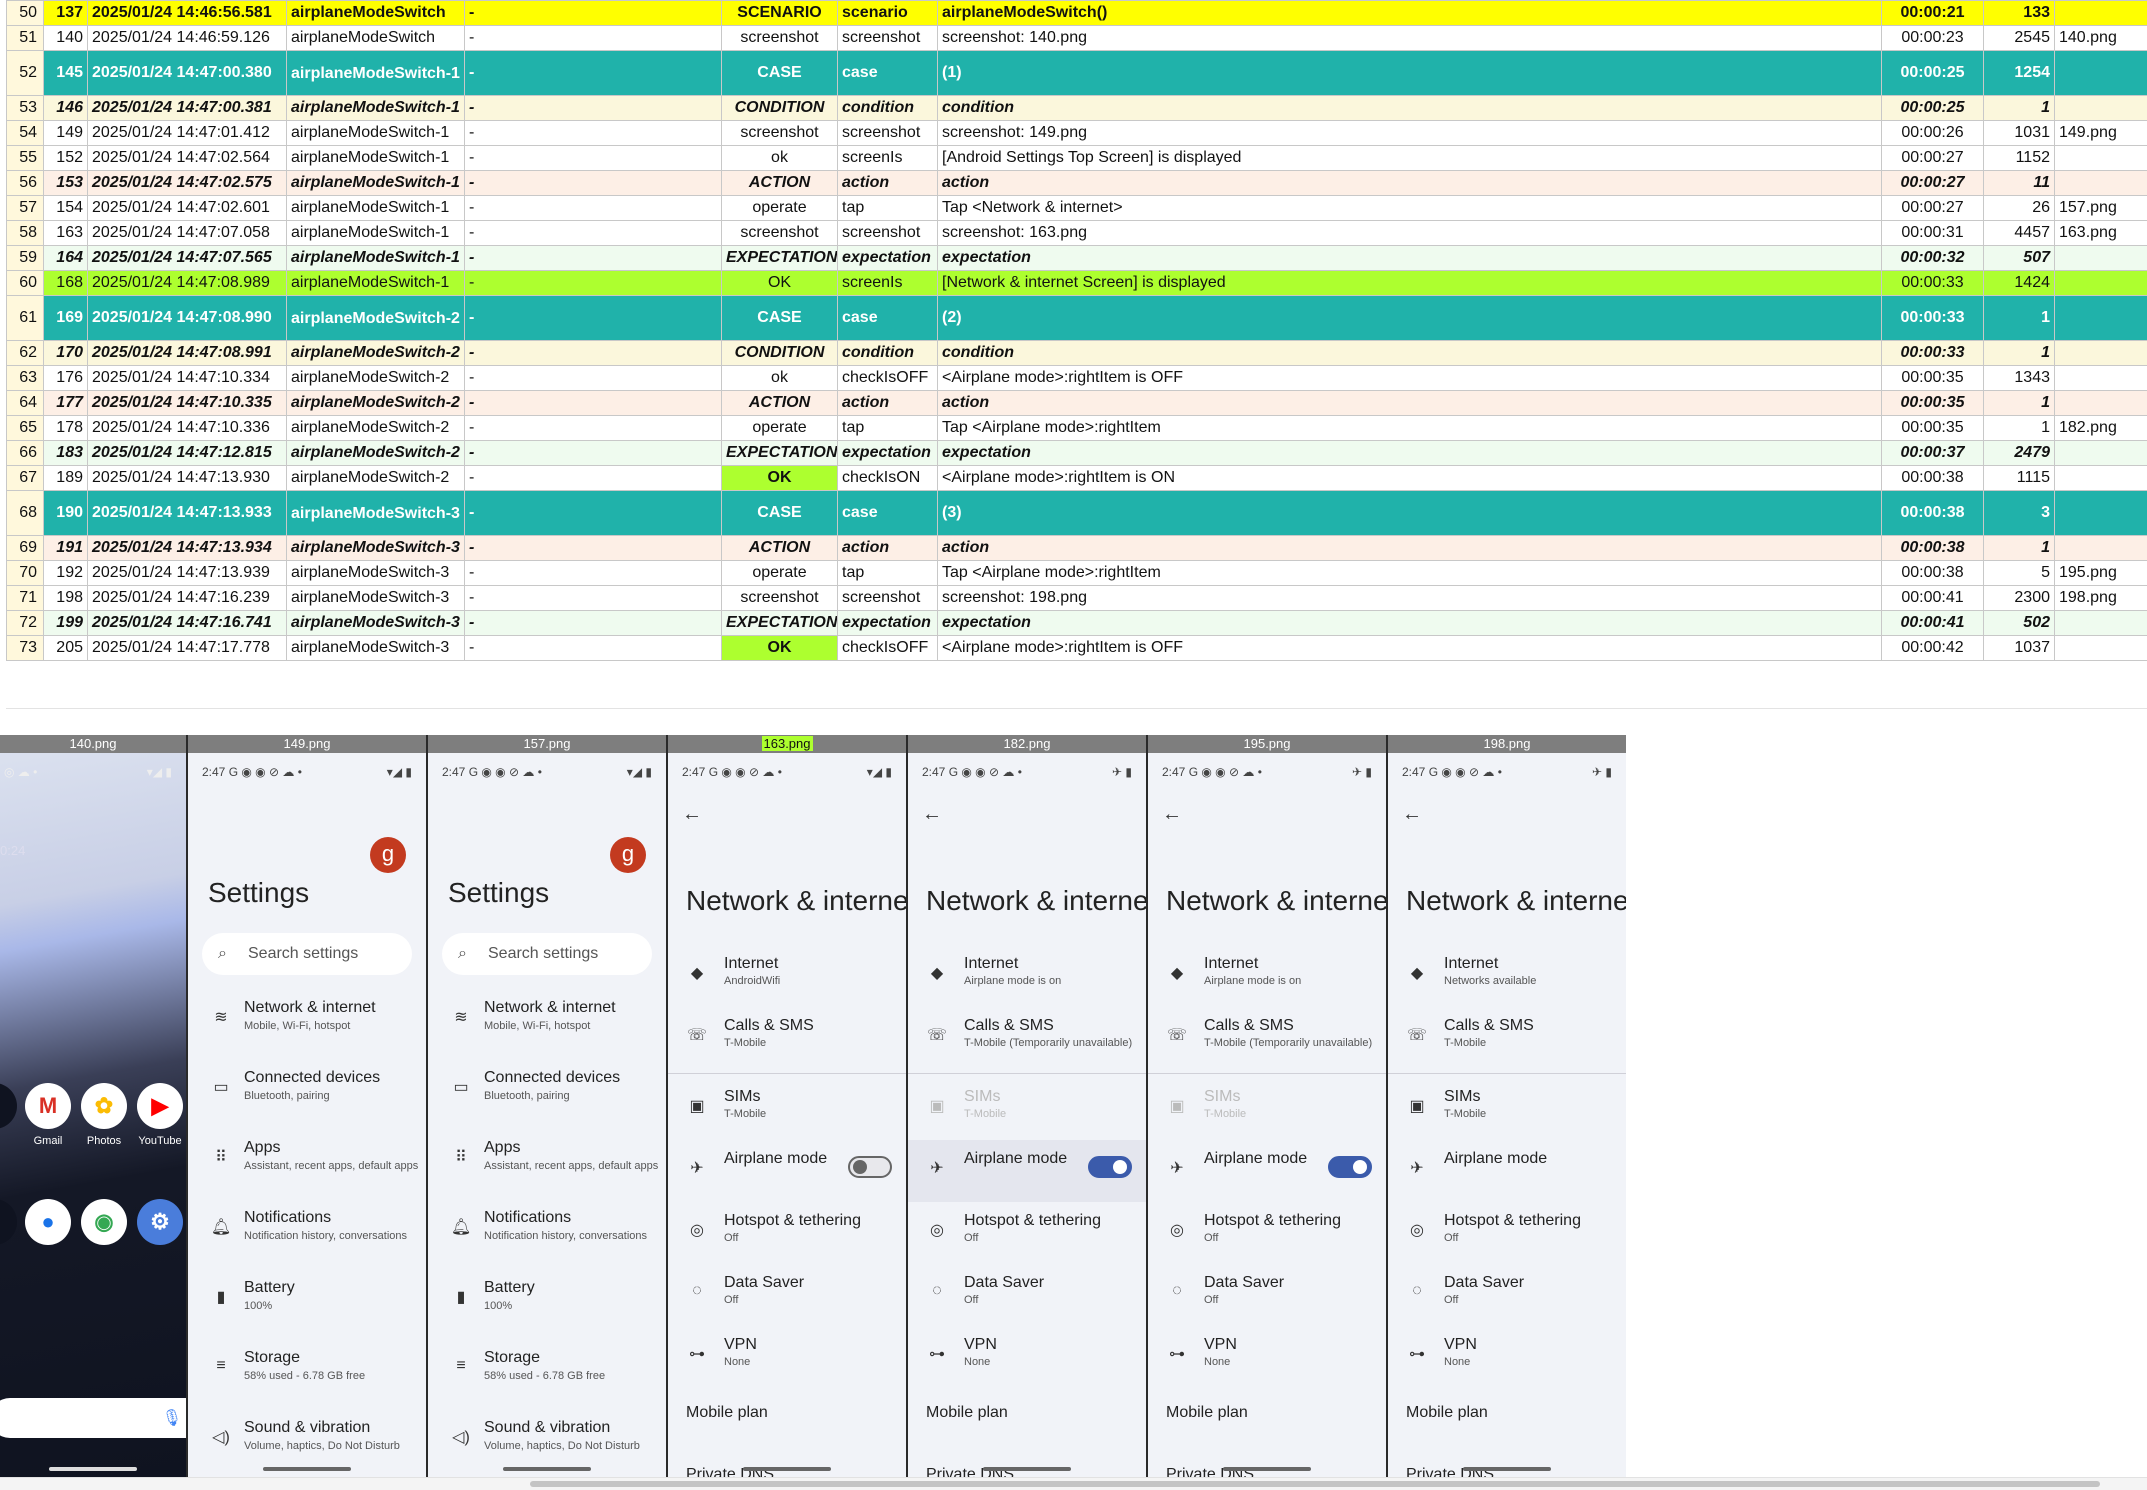 The width and height of the screenshot is (2147, 1490). What do you see at coordinates (787, 976) in the screenshot?
I see `network-item: ◆ Internet AndroidWifi` at bounding box center [787, 976].